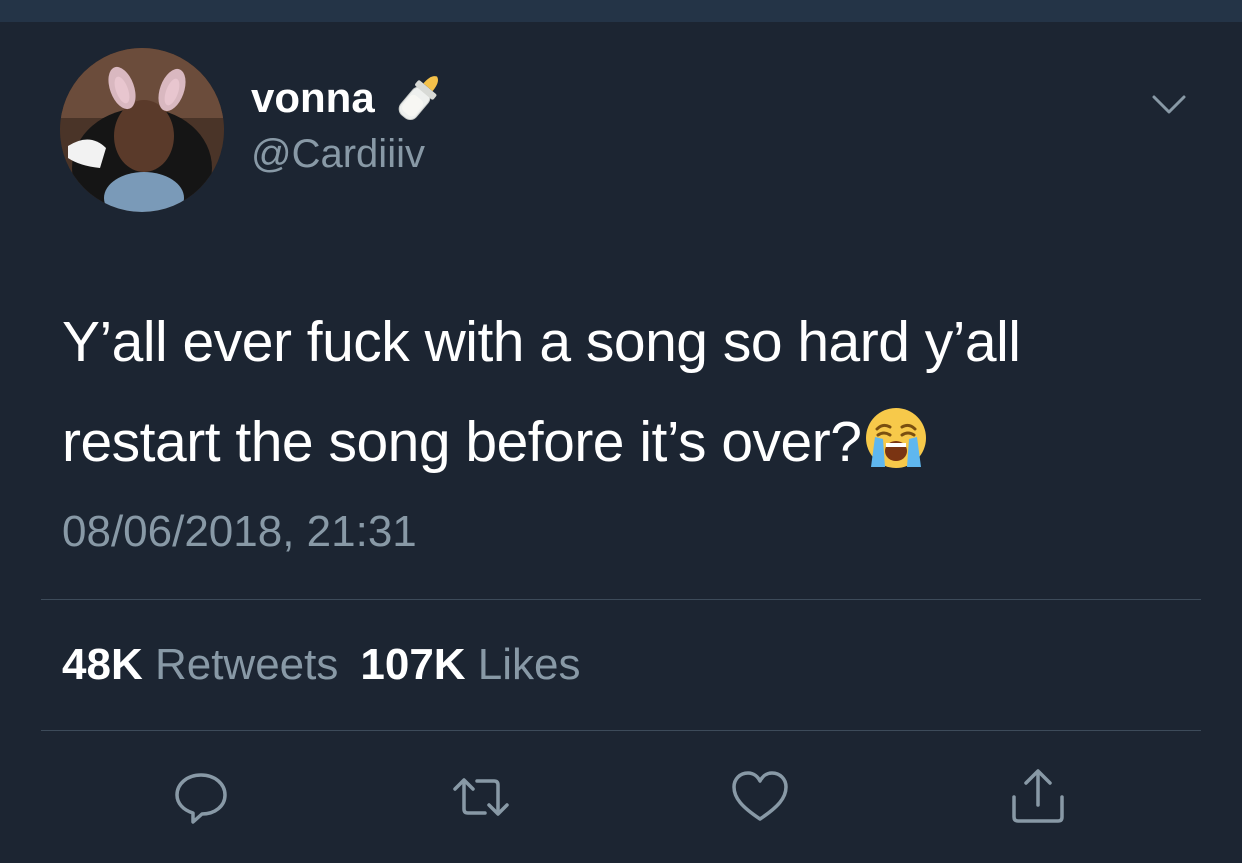 The width and height of the screenshot is (1242, 863). I want to click on likes-count: 107K, so click(413, 664).